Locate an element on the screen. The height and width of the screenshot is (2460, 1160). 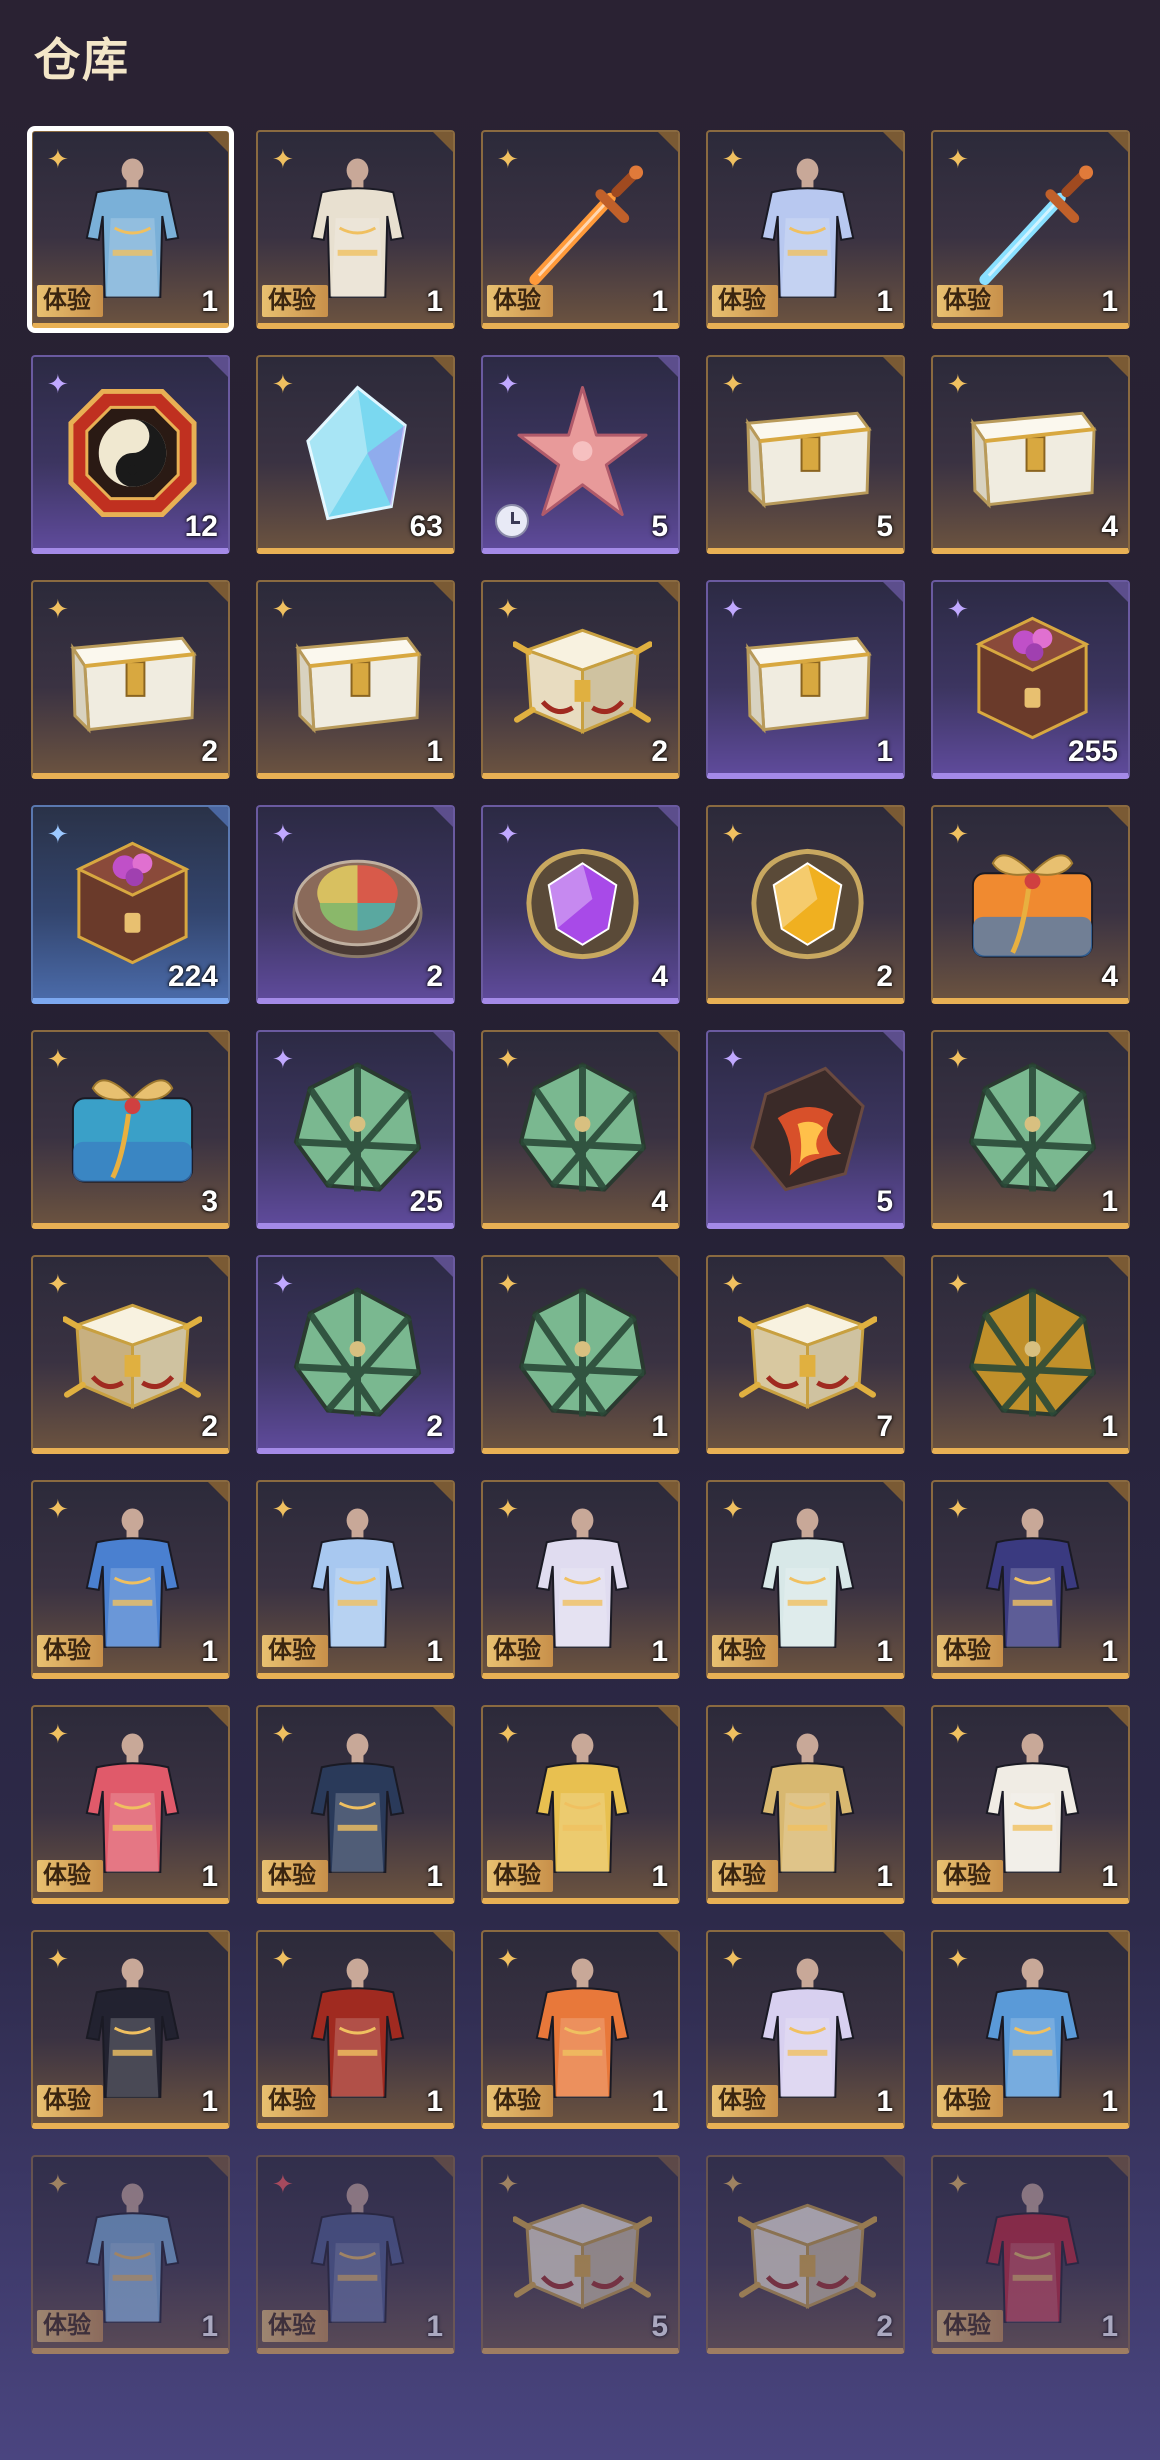
item-quantity: 3 is located at coordinates (209, 1201).